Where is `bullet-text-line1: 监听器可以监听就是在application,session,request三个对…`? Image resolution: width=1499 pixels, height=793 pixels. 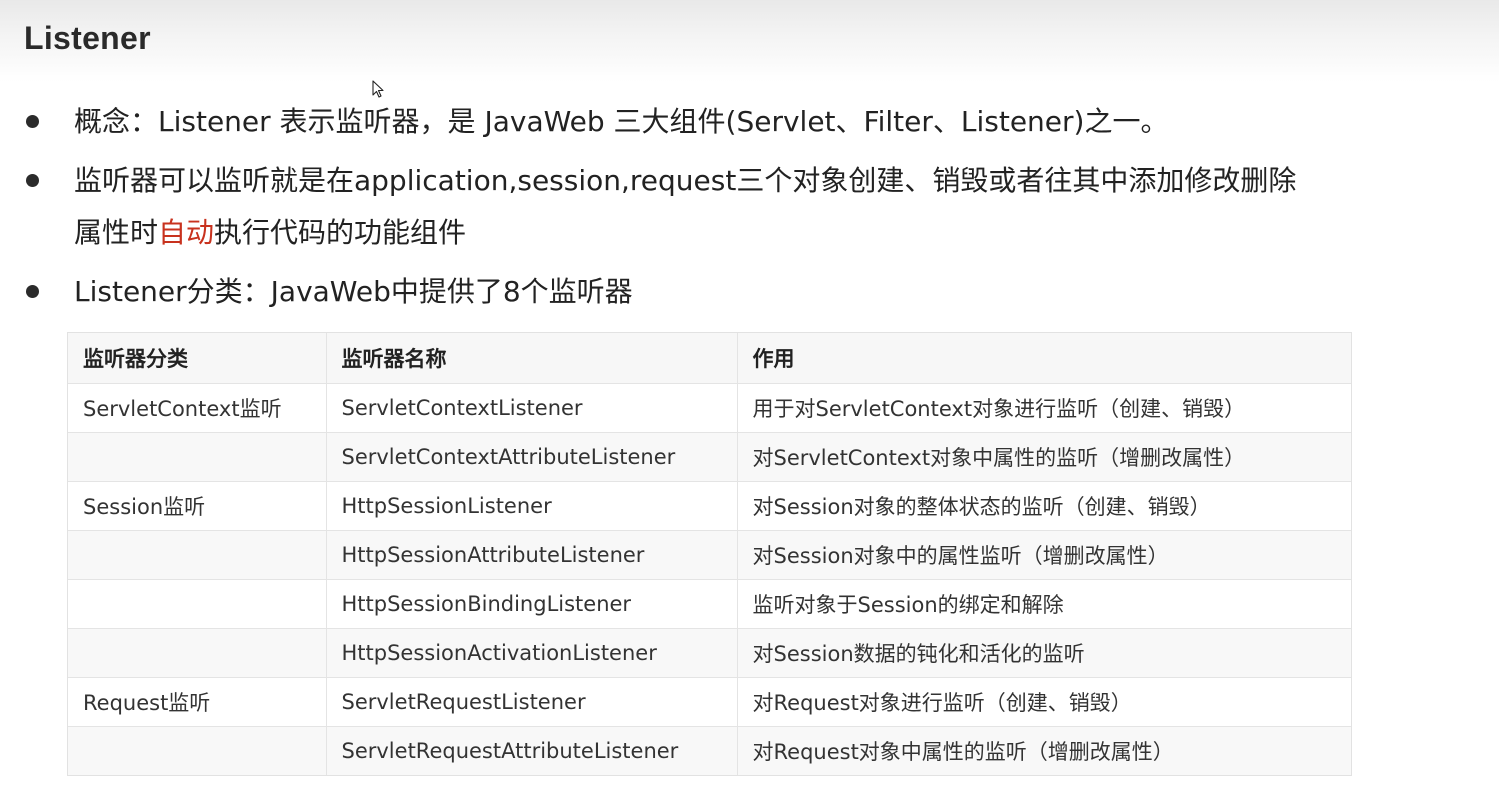
bullet-text-line1: 监听器可以监听就是在application,session,request三个对… is located at coordinates (685, 180).